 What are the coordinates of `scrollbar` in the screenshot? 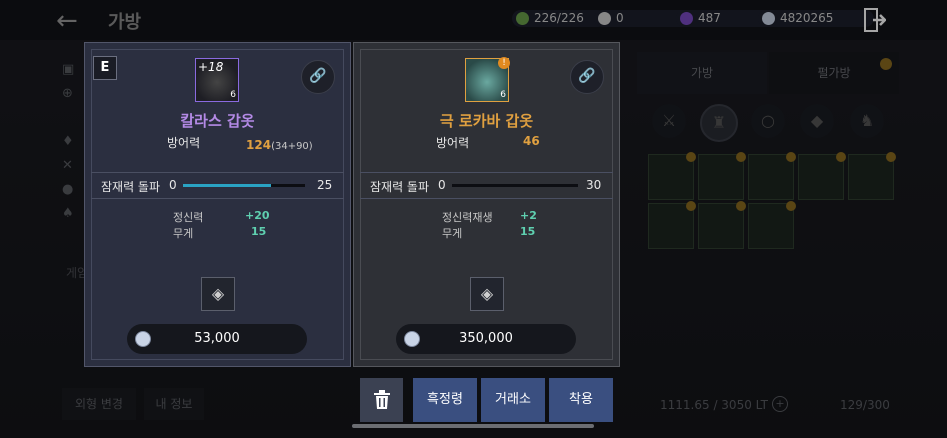 It's located at (473, 426).